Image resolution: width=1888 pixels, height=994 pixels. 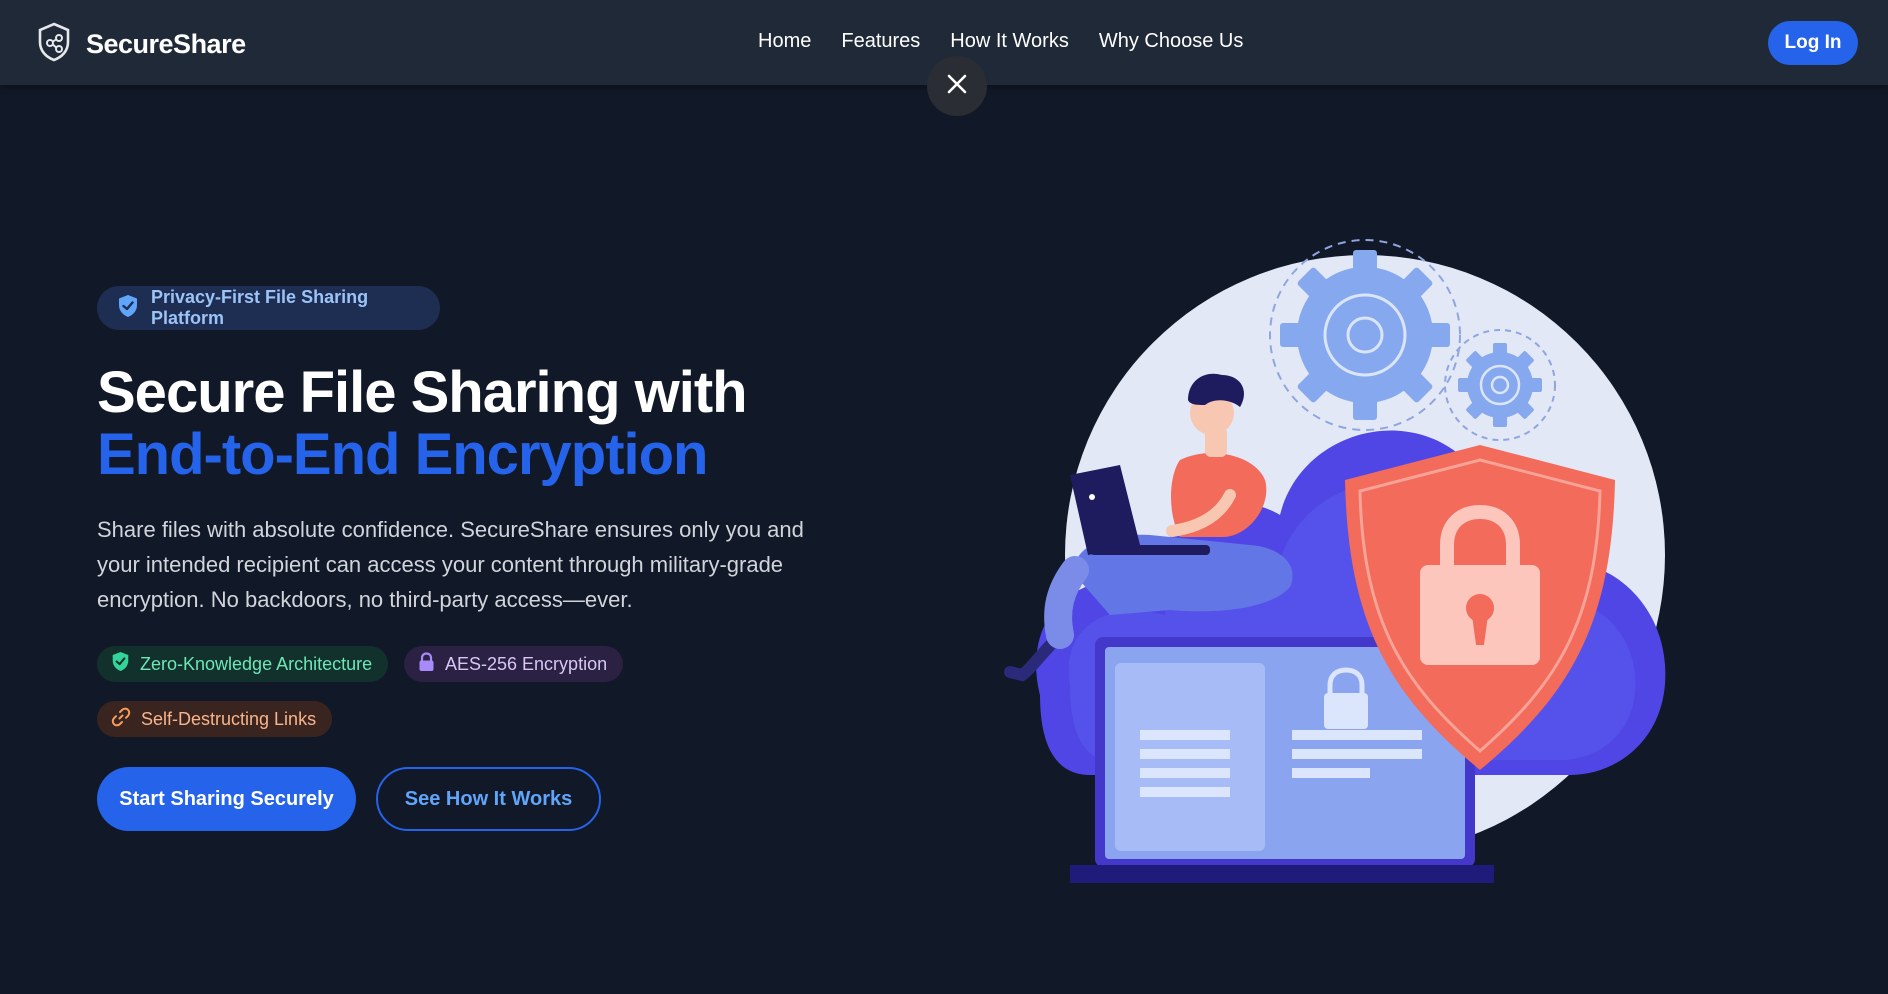 What do you see at coordinates (166, 44) in the screenshot?
I see `brand-name: SecureShare` at bounding box center [166, 44].